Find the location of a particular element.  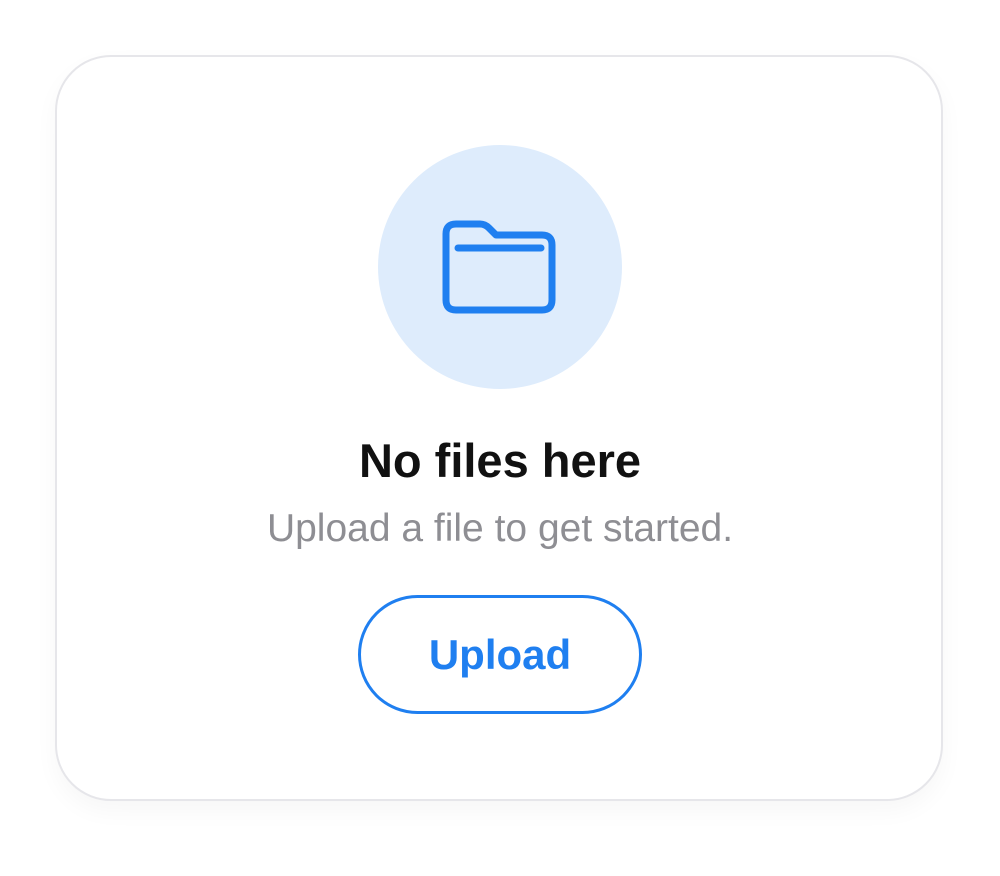

folder-icon-badge is located at coordinates (500, 267).